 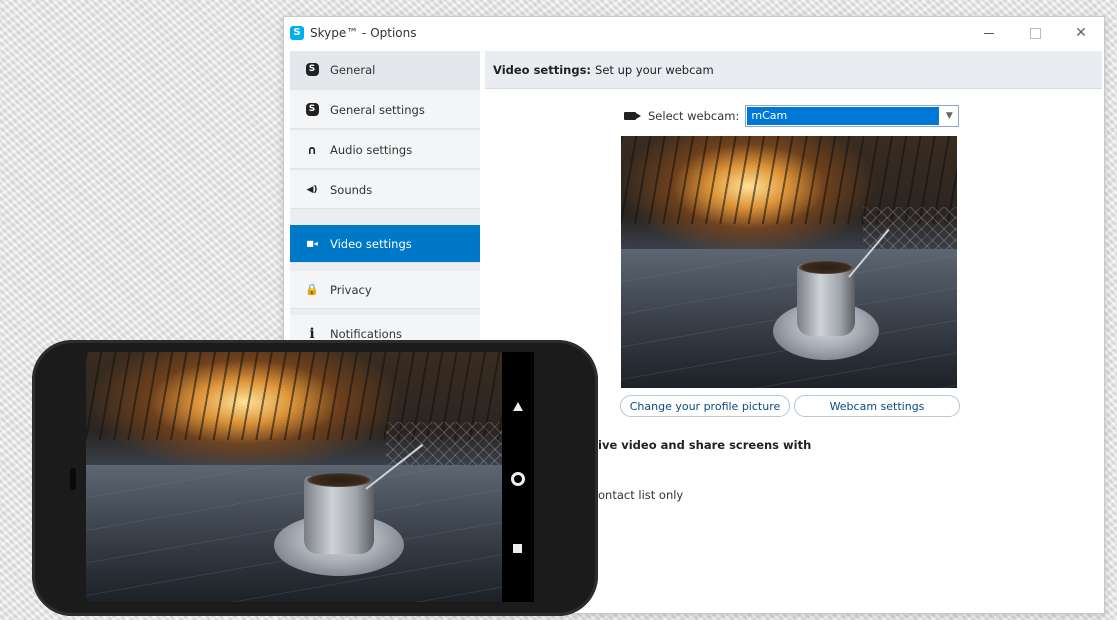 What do you see at coordinates (312, 149) in the screenshot?
I see `headset-icon: ∩` at bounding box center [312, 149].